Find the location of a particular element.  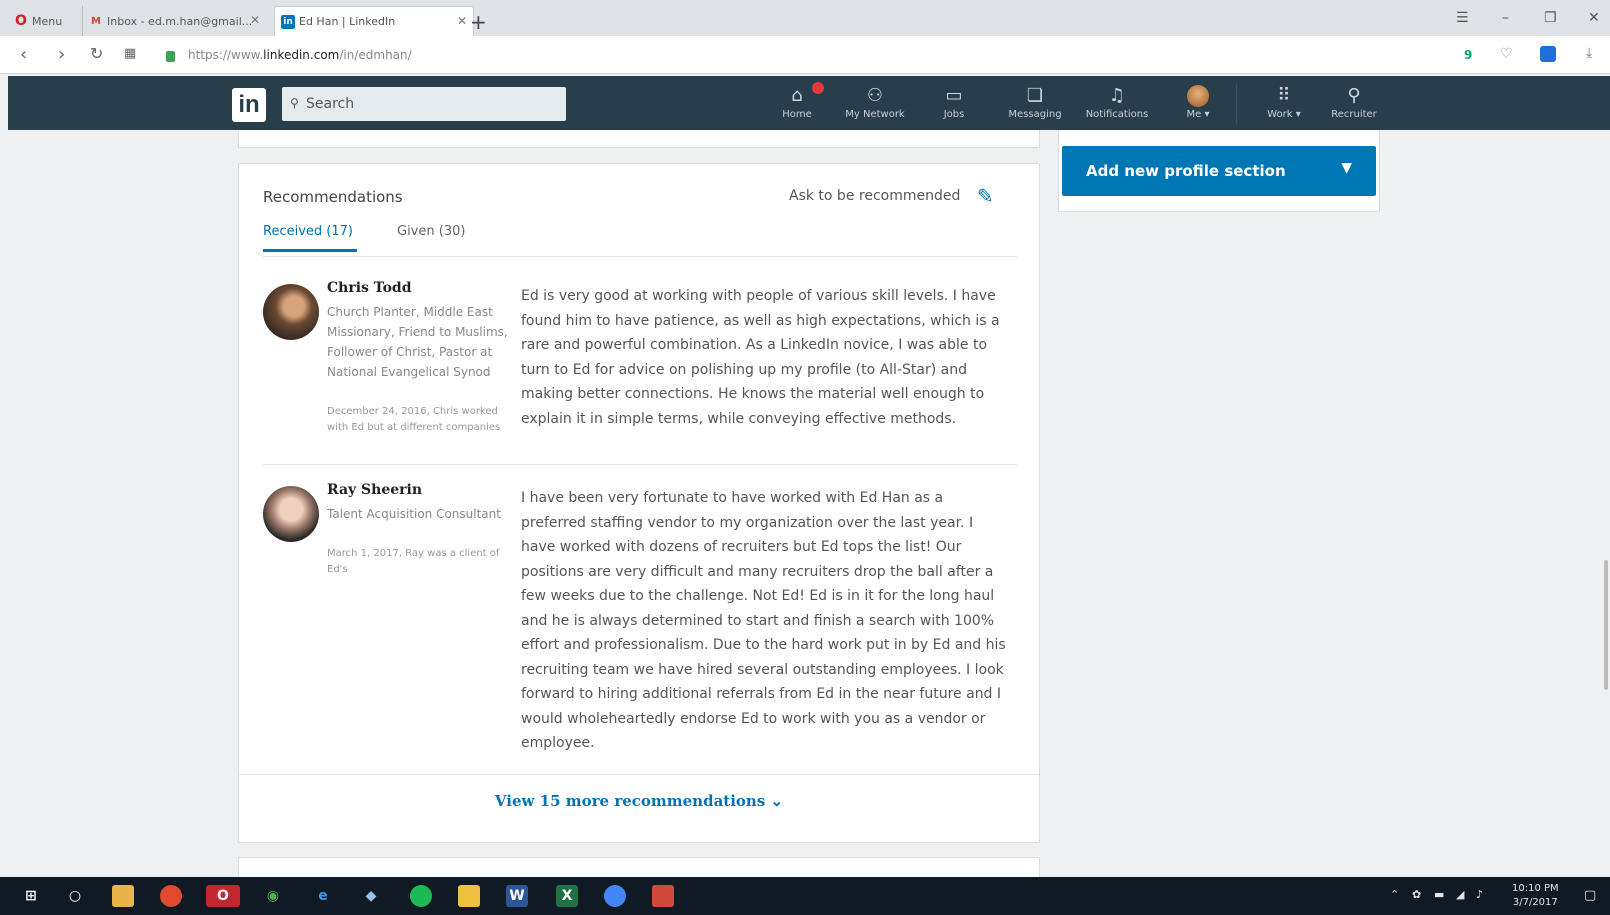

nav-messaging: ❏ Messaging is located at coordinates (1035, 107).